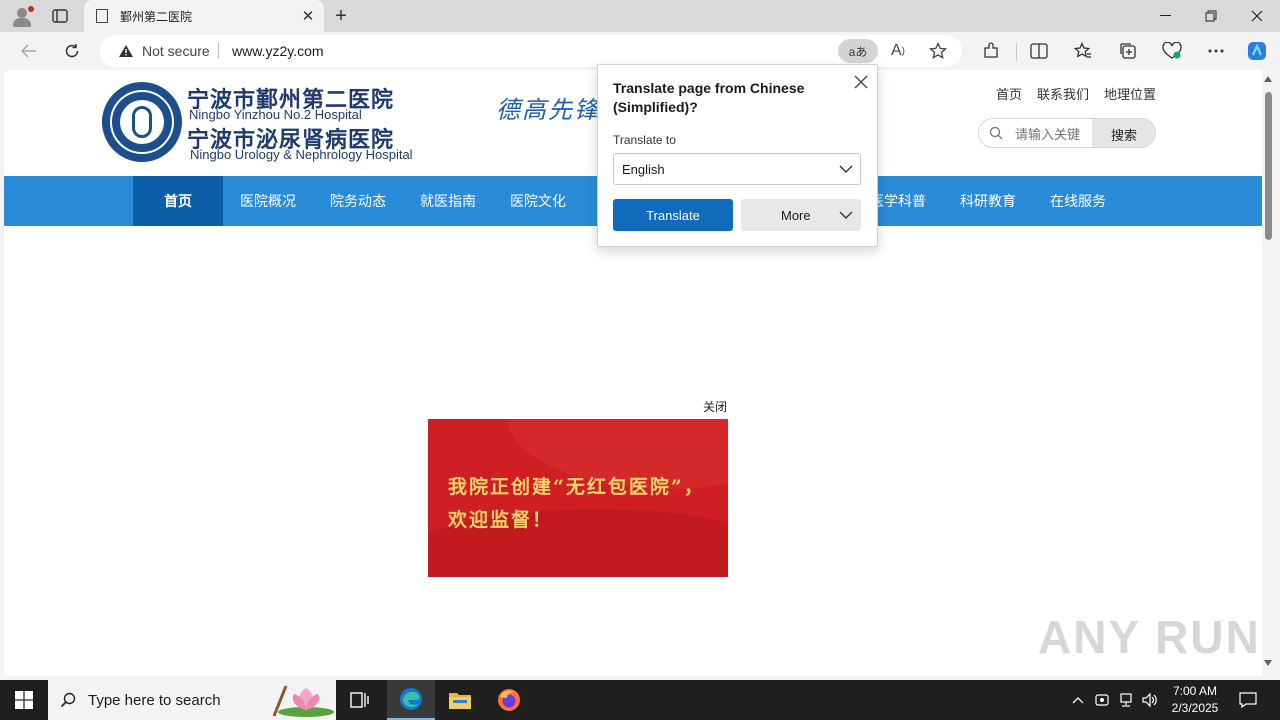 The image size is (1280, 720). I want to click on top-link-home: 首页, so click(1009, 93).